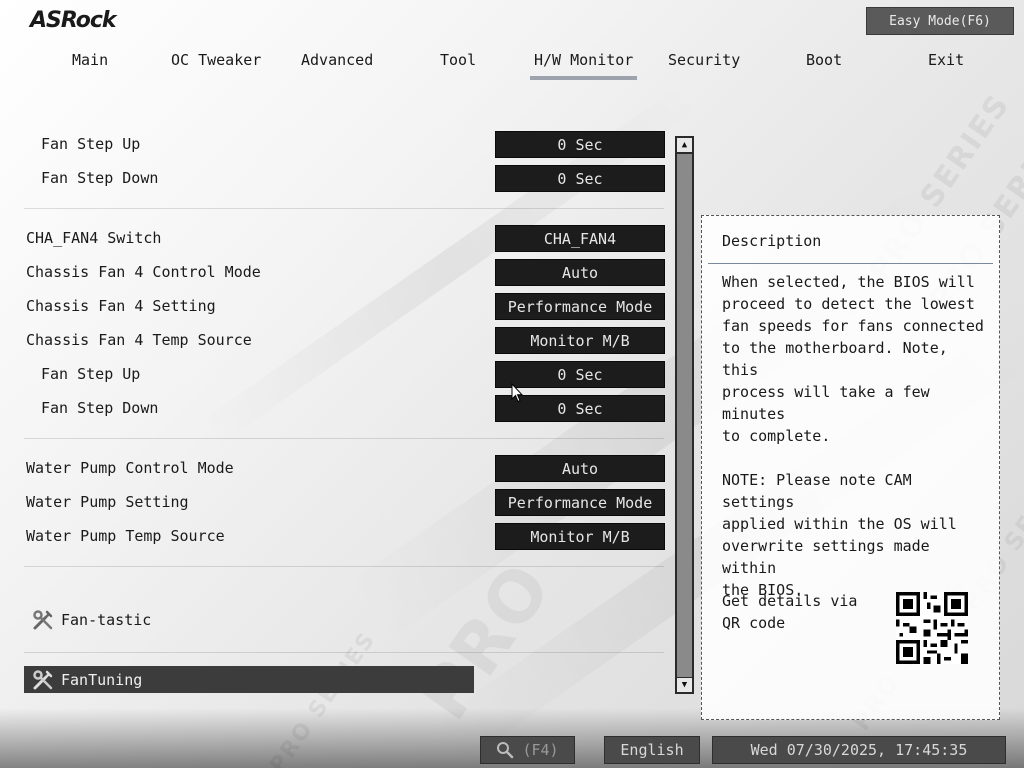  Describe the element at coordinates (106, 619) in the screenshot. I see `fan-tastic-label: Fan-tastic` at that location.